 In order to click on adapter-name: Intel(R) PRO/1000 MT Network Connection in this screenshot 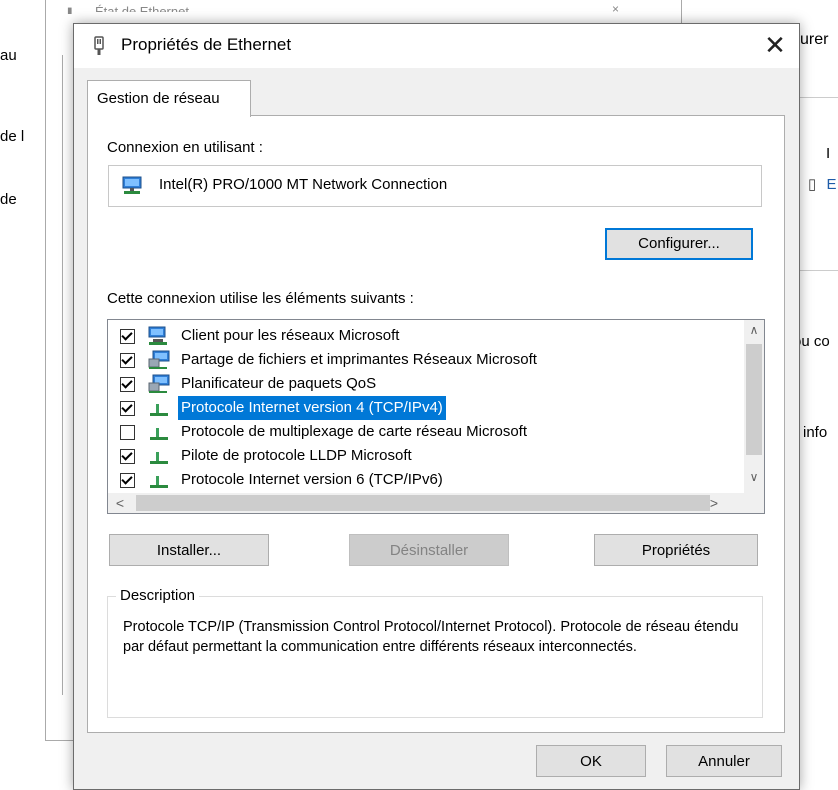, I will do `click(303, 184)`.